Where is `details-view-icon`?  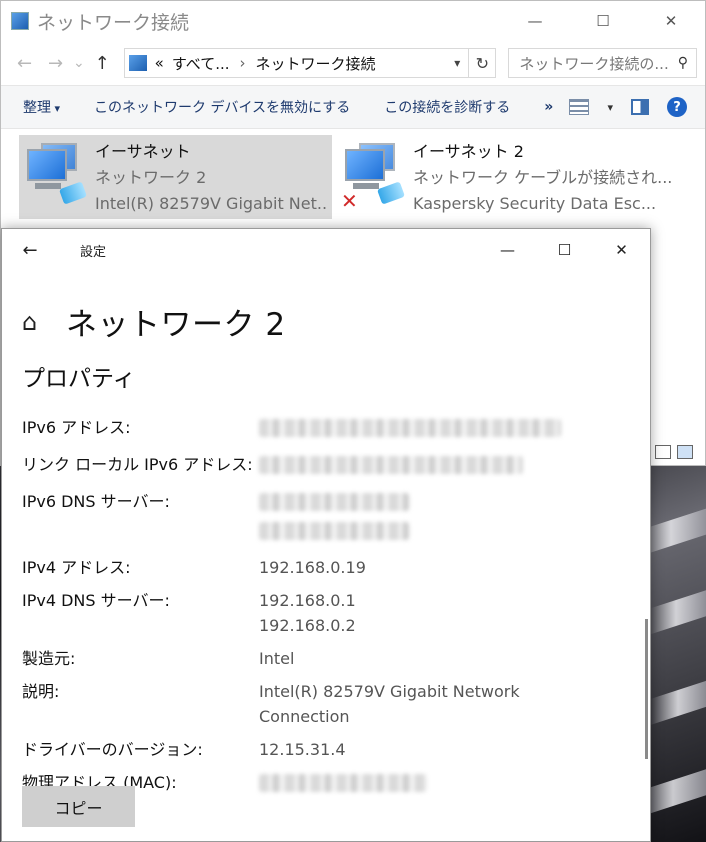
details-view-icon is located at coordinates (663, 452).